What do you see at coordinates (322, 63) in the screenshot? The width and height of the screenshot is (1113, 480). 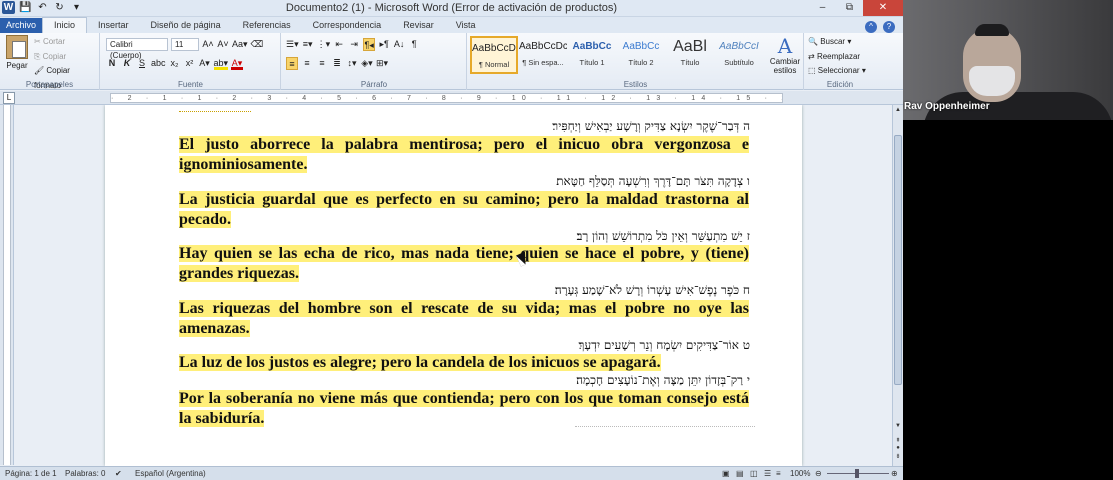 I see `align-right-icon: ≡` at bounding box center [322, 63].